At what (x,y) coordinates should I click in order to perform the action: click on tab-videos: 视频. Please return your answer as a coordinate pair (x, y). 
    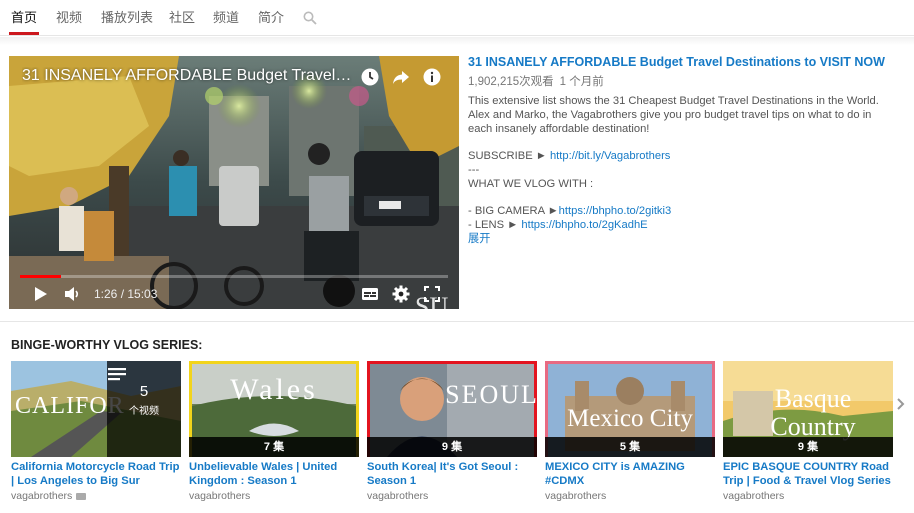
    Looking at the image, I should click on (69, 17).